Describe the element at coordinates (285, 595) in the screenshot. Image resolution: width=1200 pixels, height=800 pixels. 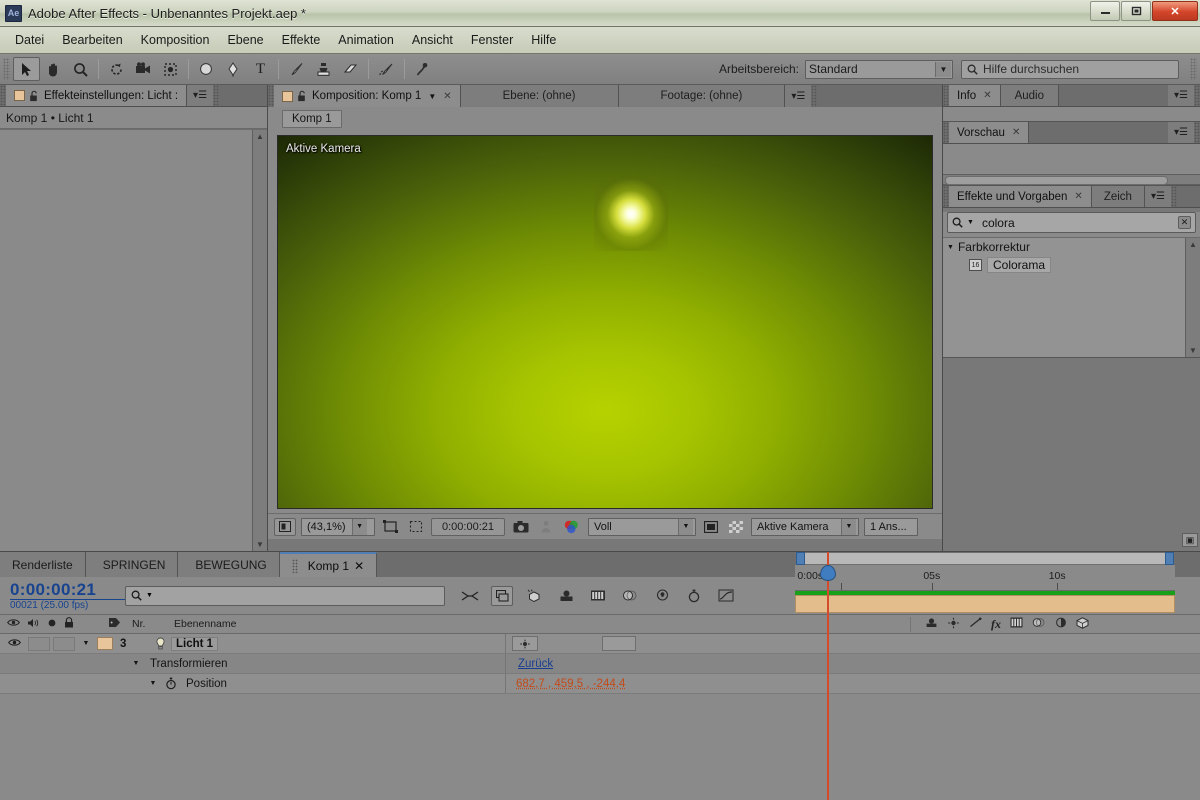
I see `timeline-search-input: ▼` at that location.